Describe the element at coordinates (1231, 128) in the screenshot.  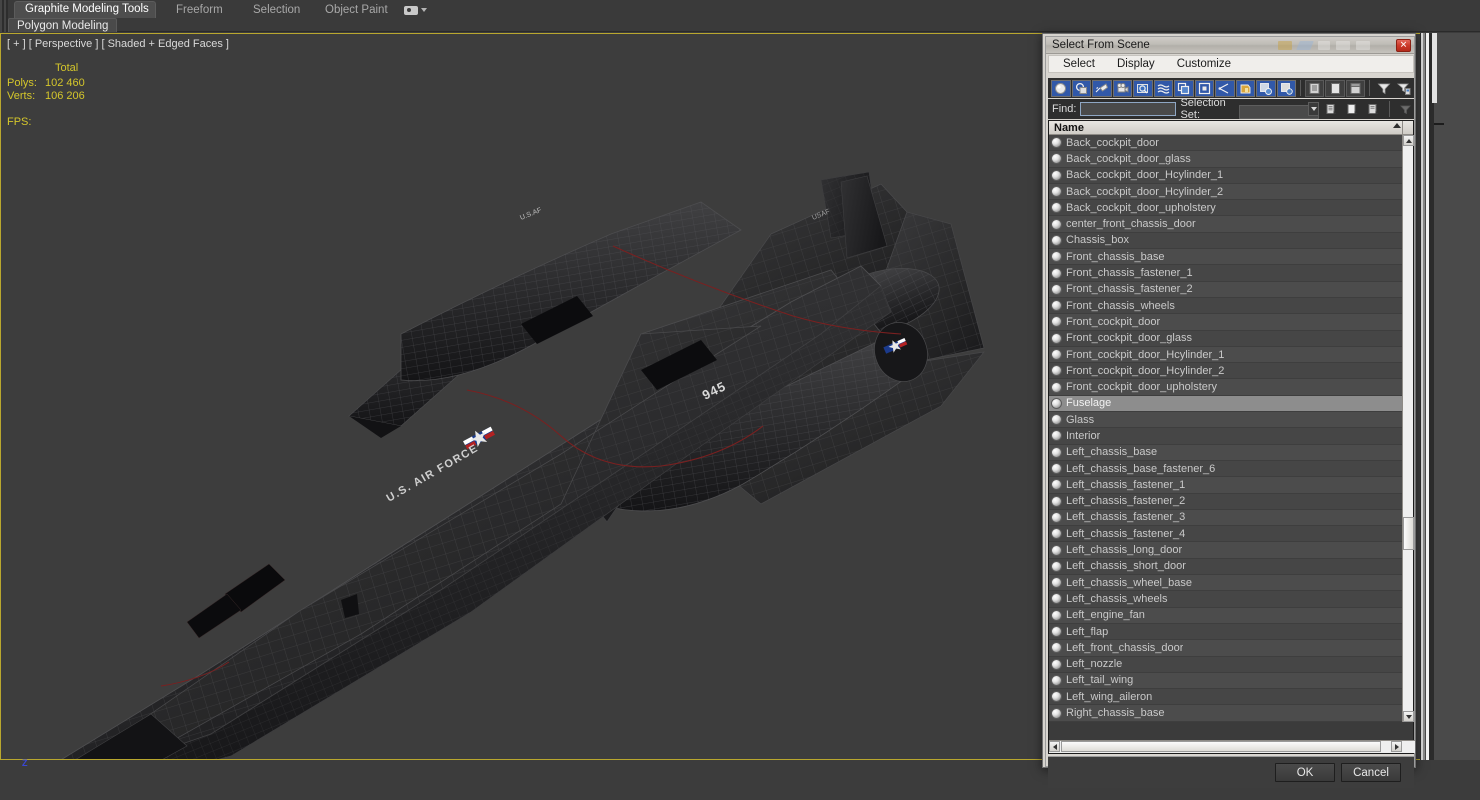
I see `list-column-header: Name` at that location.